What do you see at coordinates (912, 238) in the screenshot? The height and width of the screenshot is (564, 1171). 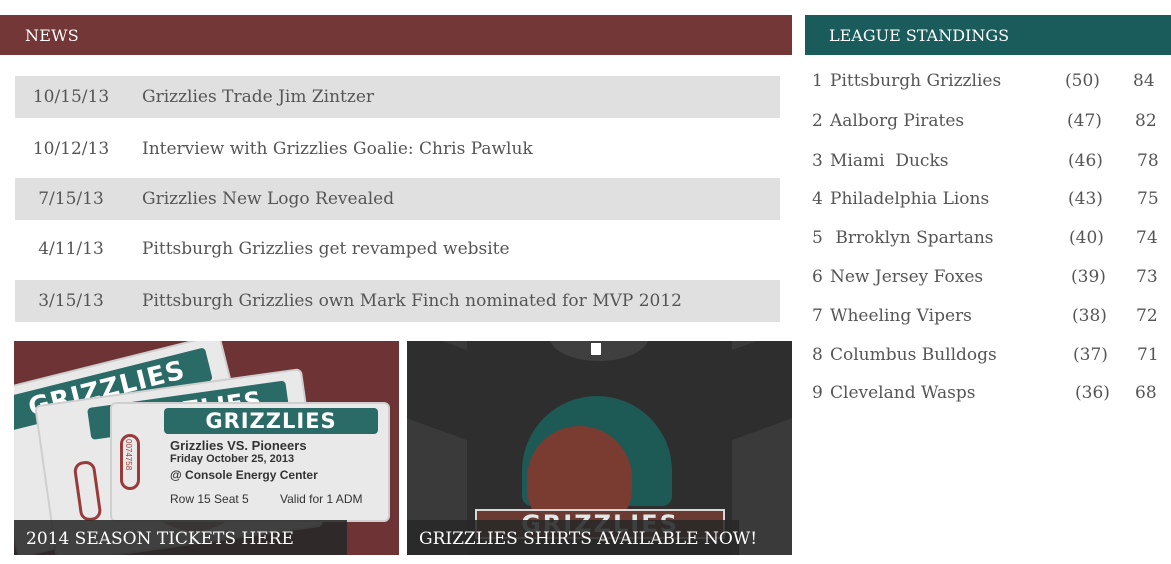 I see `standing-team: Brroklyn Spartans` at bounding box center [912, 238].